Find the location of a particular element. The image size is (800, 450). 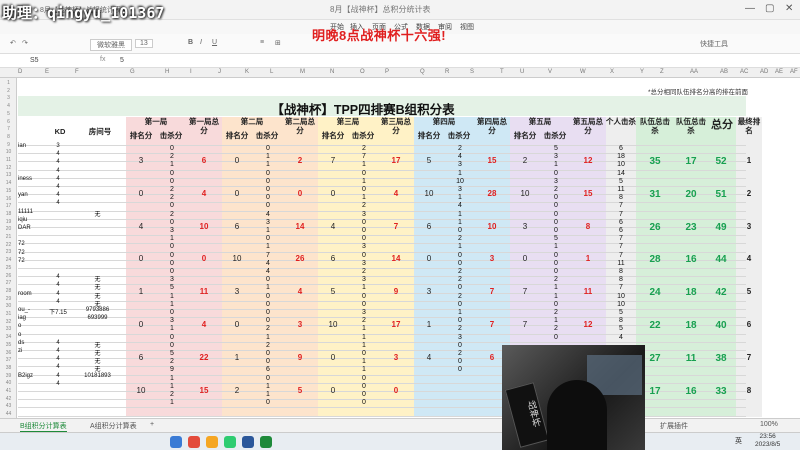

undo-icon: ↶ is located at coordinates (13, 43).